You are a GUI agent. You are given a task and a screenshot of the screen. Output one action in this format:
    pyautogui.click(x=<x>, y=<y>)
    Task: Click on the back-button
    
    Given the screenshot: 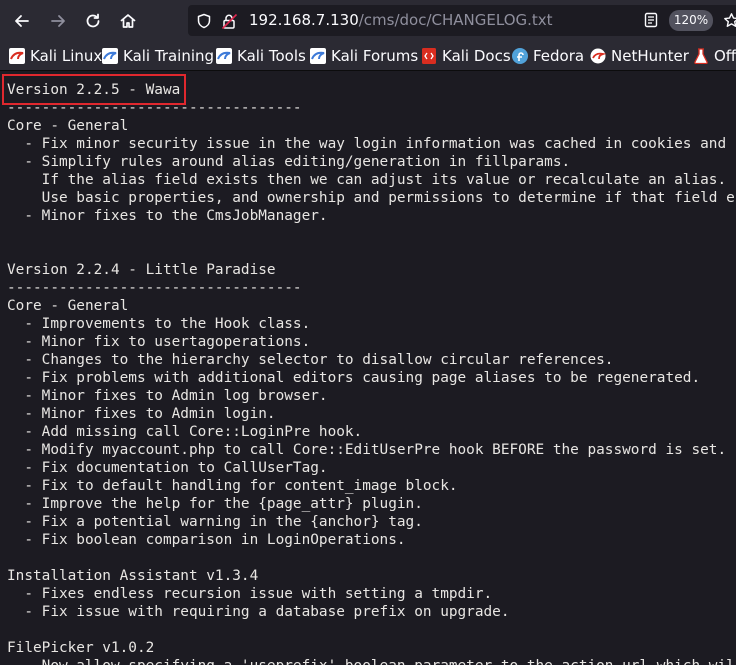 What is the action you would take?
    pyautogui.click(x=22, y=21)
    